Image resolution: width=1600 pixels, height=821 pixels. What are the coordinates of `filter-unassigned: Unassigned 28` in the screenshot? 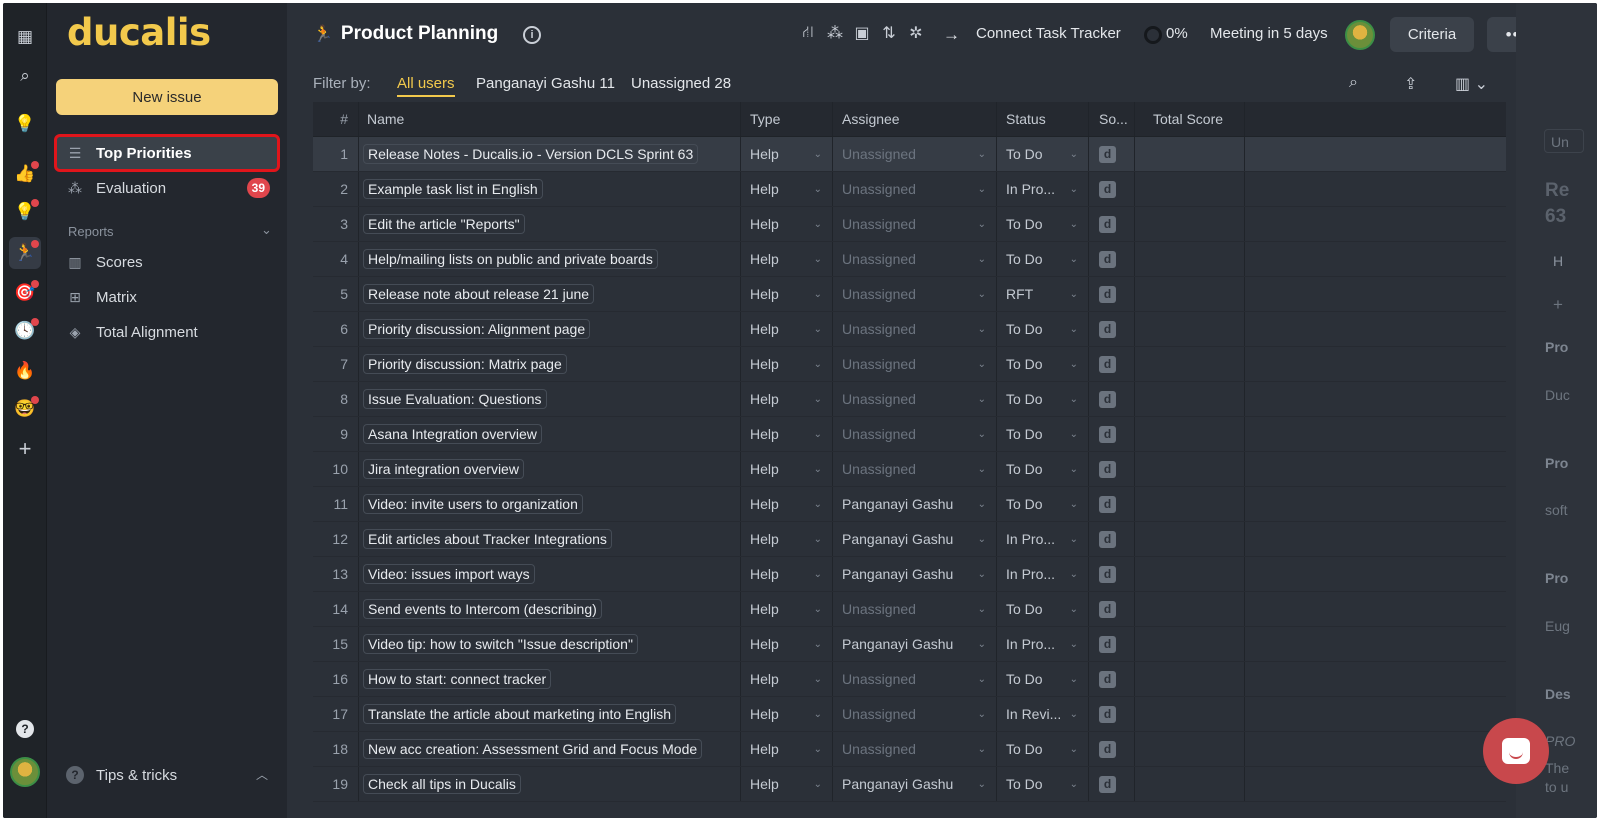 It's located at (681, 83).